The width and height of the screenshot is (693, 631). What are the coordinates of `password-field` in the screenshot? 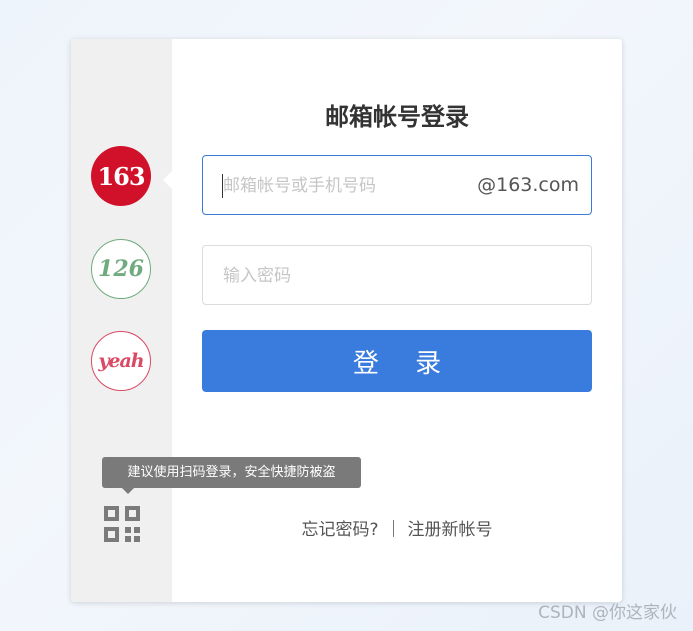 It's located at (397, 275).